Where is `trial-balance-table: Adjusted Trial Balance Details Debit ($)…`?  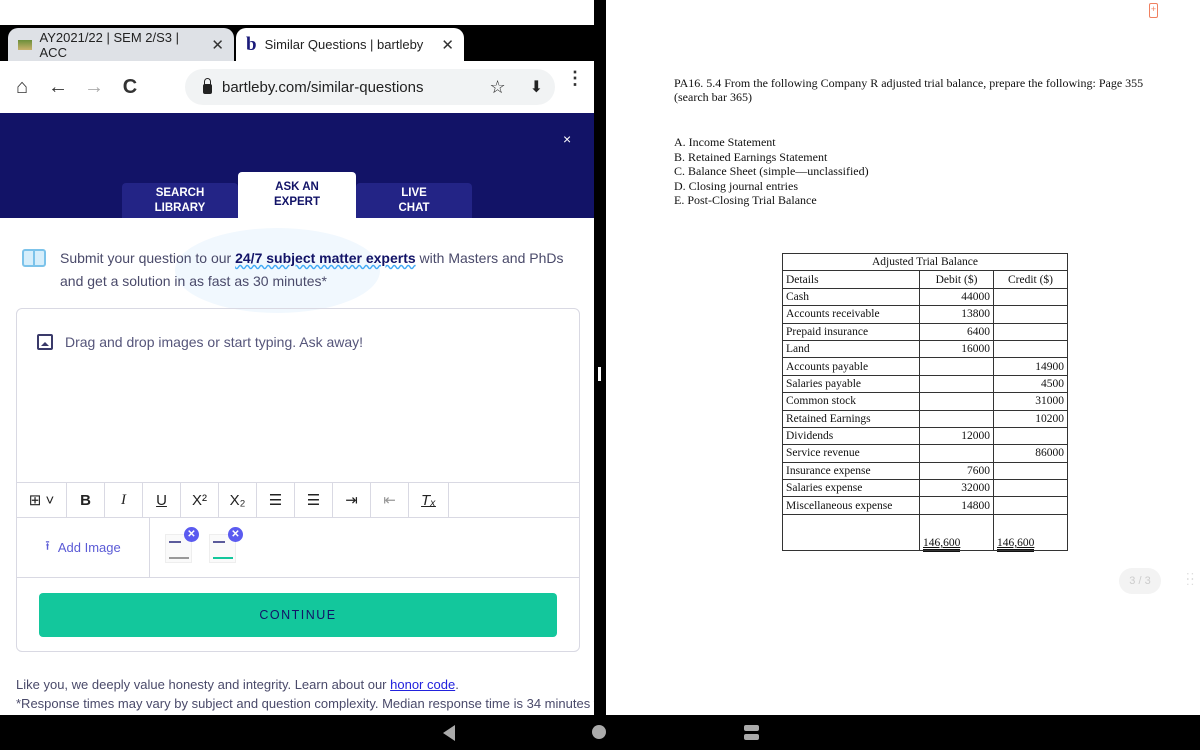 trial-balance-table: Adjusted Trial Balance Details Debit ($)… is located at coordinates (925, 402).